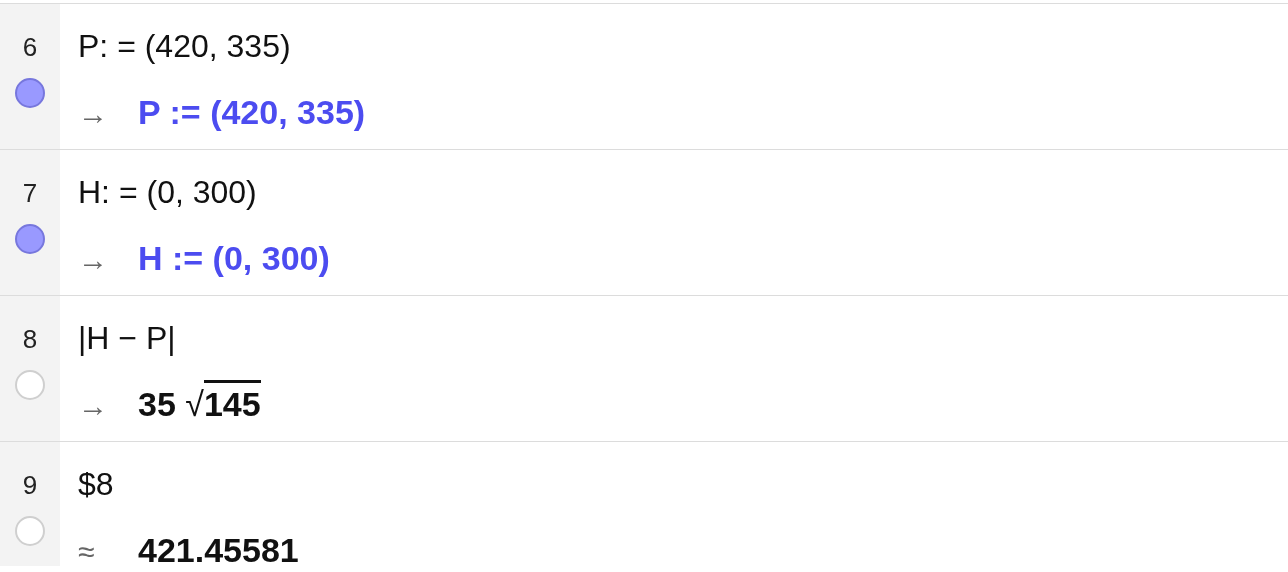 This screenshot has width=1288, height=572. Describe the element at coordinates (234, 258) in the screenshot. I see `output-result: H := (0, 300)` at that location.